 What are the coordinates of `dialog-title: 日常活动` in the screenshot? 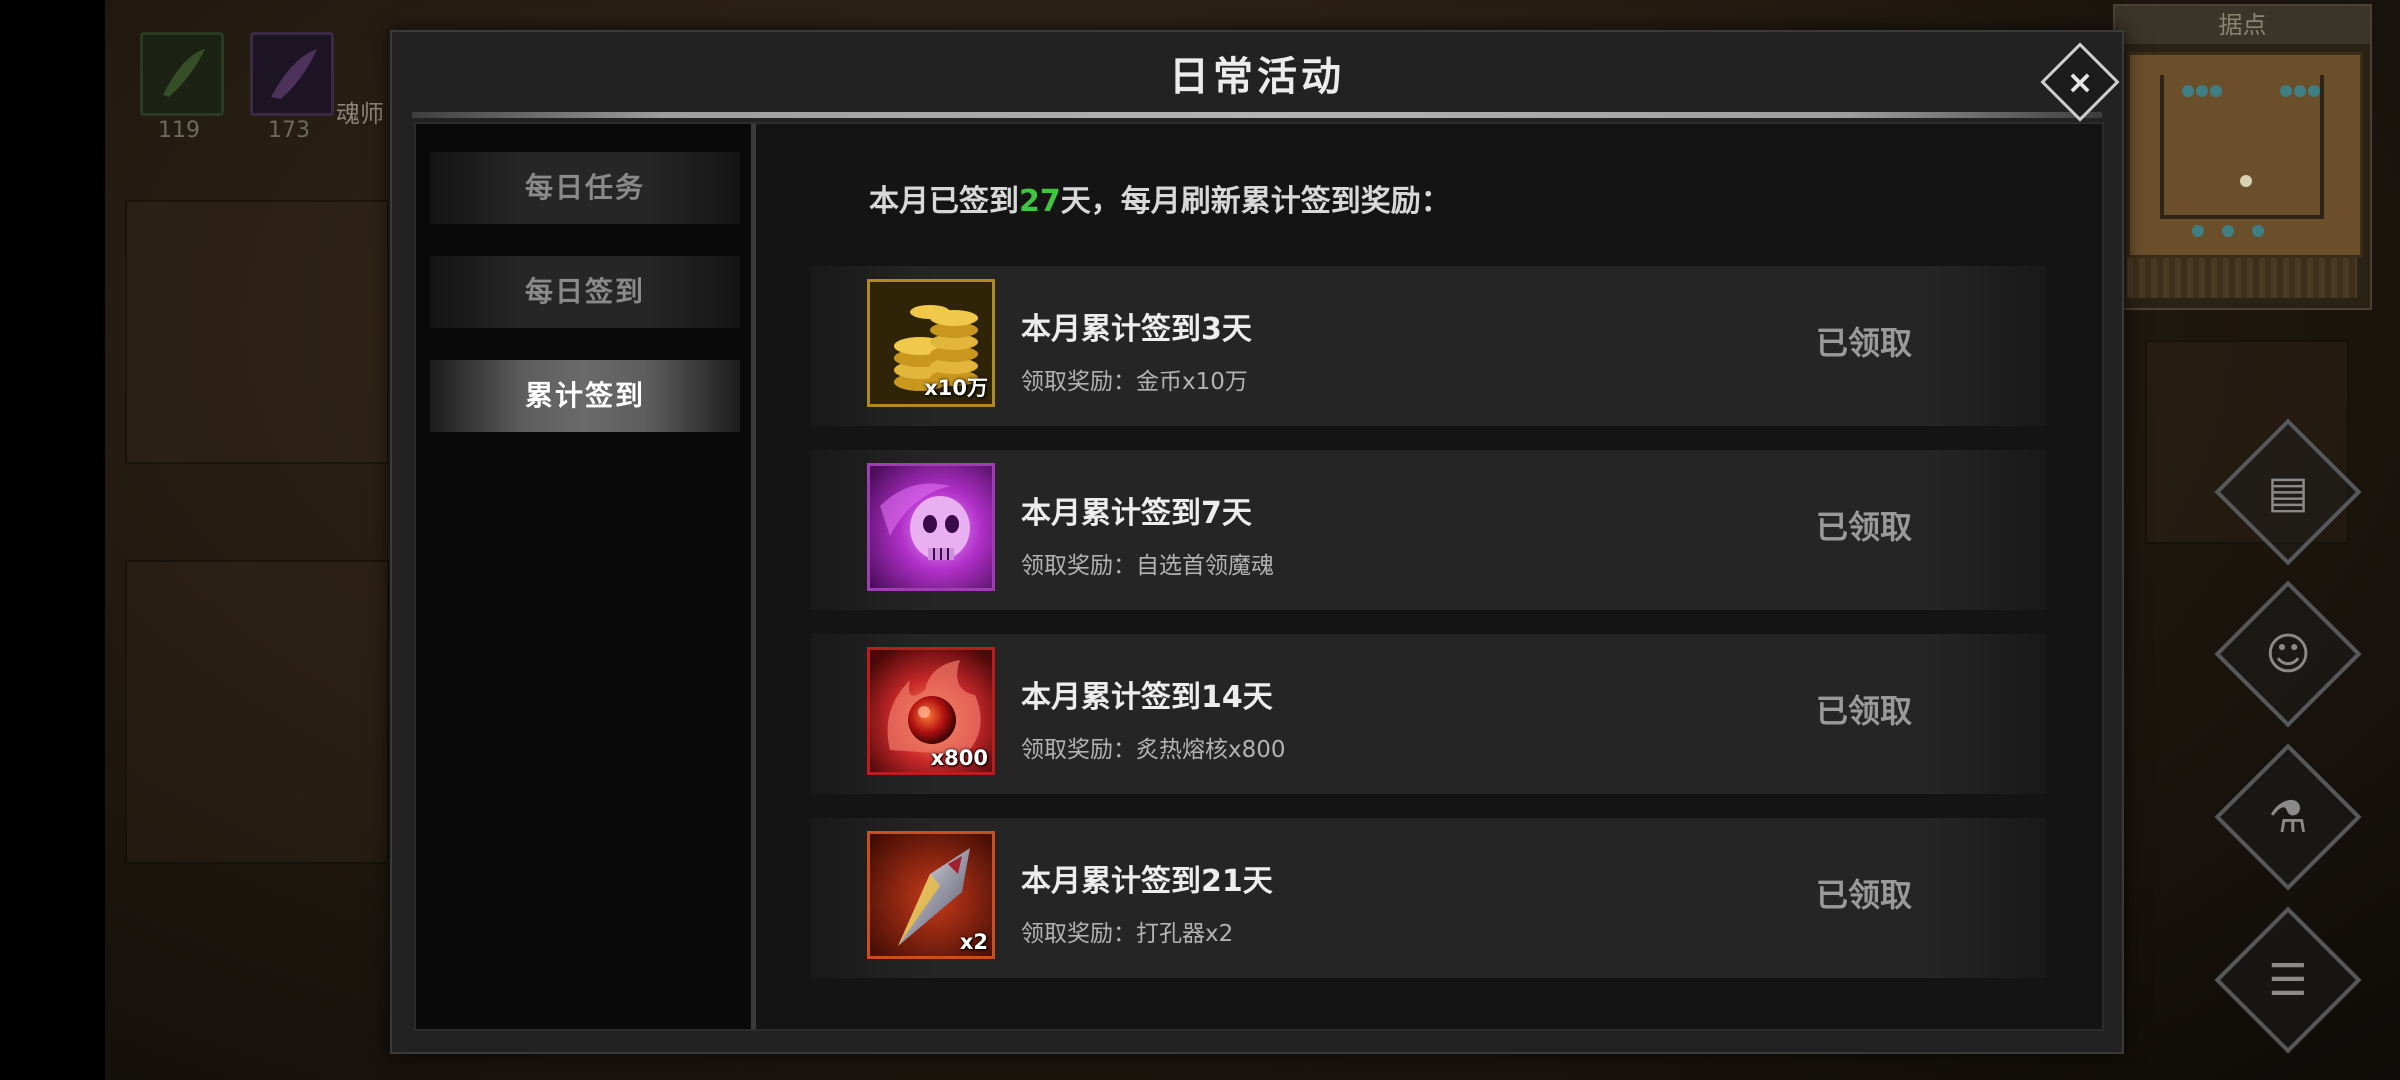 It's located at (1257, 77).